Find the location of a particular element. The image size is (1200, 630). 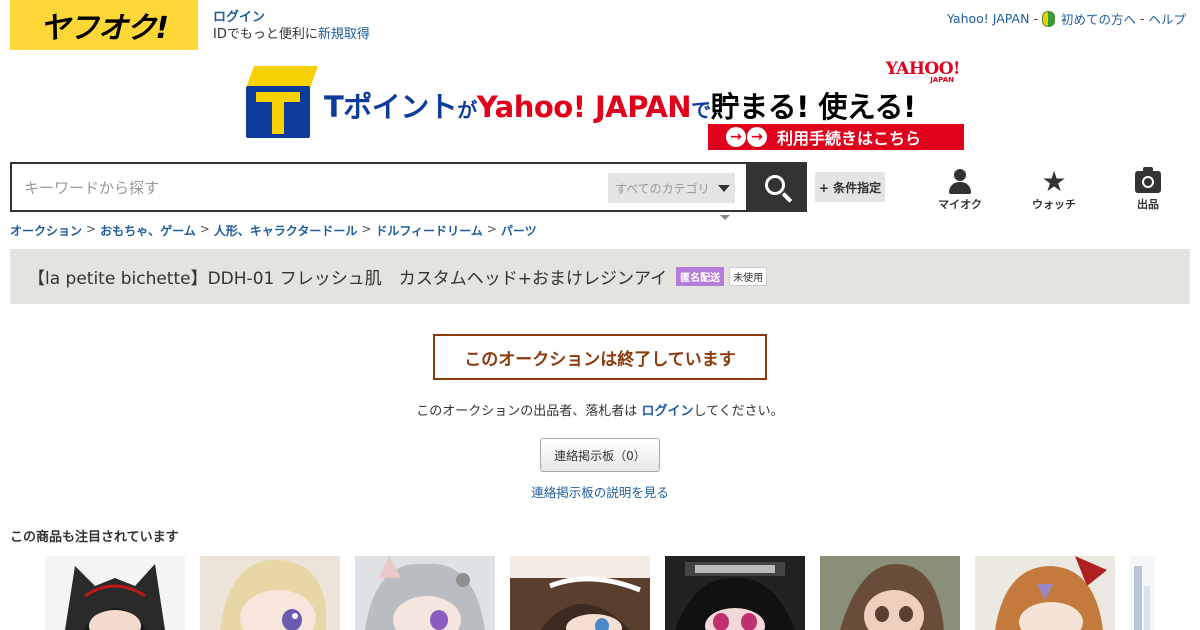

auction-ended-notice: このオークションは終了しています is located at coordinates (600, 357).